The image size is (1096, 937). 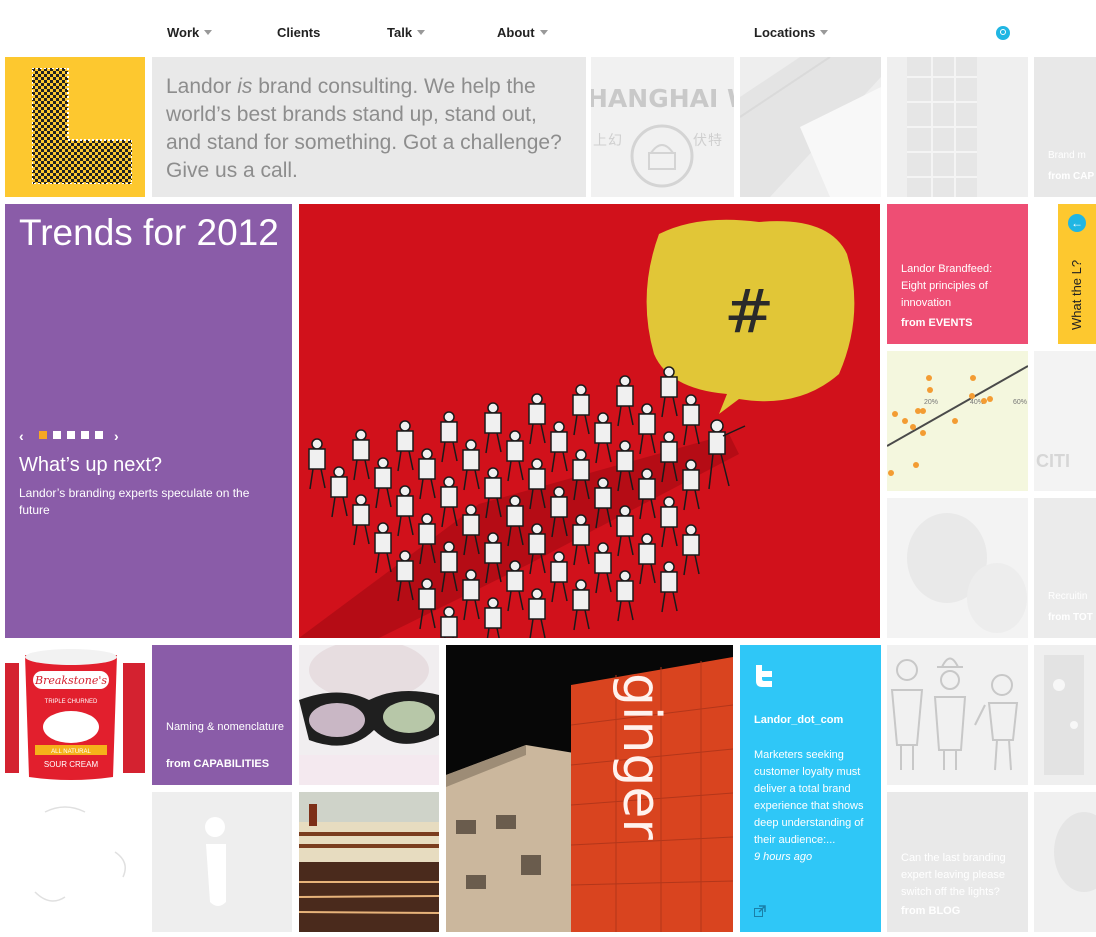 What do you see at coordinates (82, 126) in the screenshot?
I see `landor-l-logo-icon` at bounding box center [82, 126].